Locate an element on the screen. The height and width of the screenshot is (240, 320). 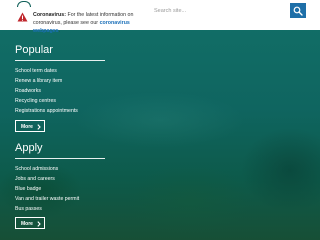
logo is located at coordinates (24, 4).